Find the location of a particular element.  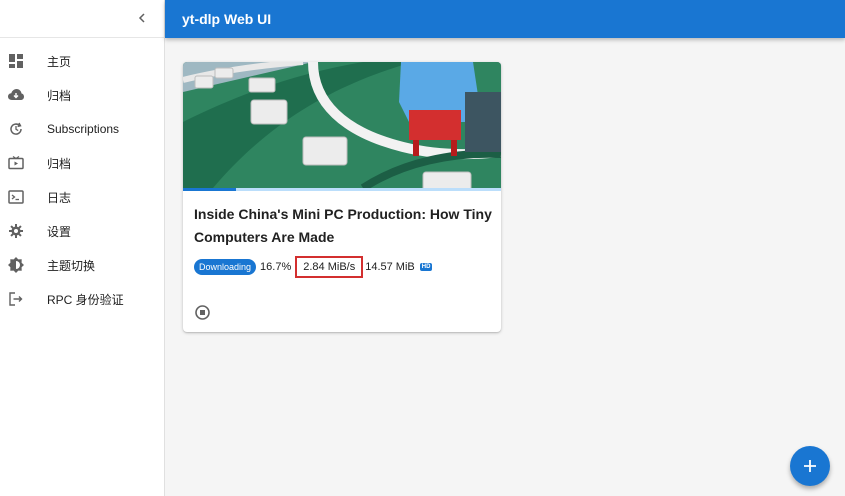

brightness-icon is located at coordinates (16, 265).